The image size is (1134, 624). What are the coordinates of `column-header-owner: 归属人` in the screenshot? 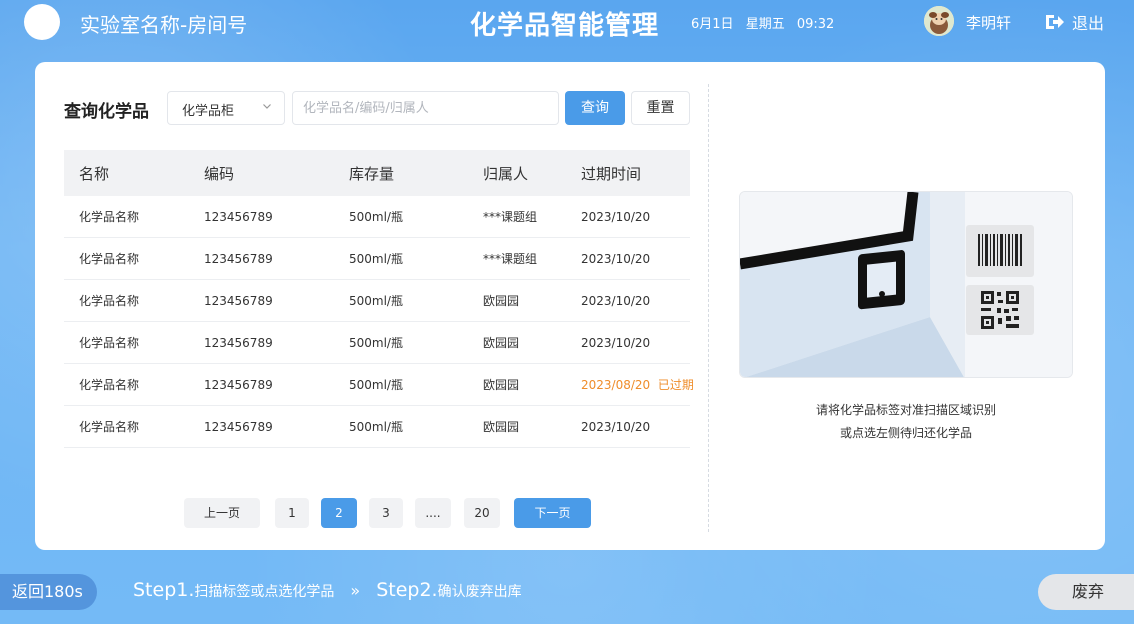 It's located at (506, 173).